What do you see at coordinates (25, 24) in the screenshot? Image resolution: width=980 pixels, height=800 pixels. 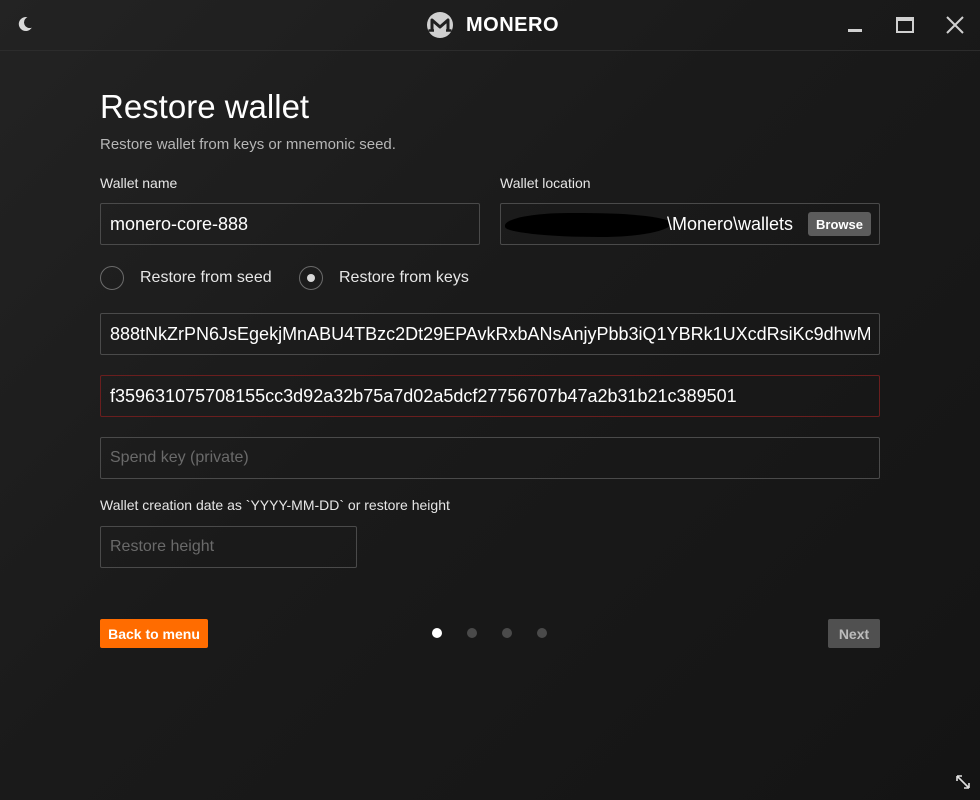 I see `moon-icon` at bounding box center [25, 24].